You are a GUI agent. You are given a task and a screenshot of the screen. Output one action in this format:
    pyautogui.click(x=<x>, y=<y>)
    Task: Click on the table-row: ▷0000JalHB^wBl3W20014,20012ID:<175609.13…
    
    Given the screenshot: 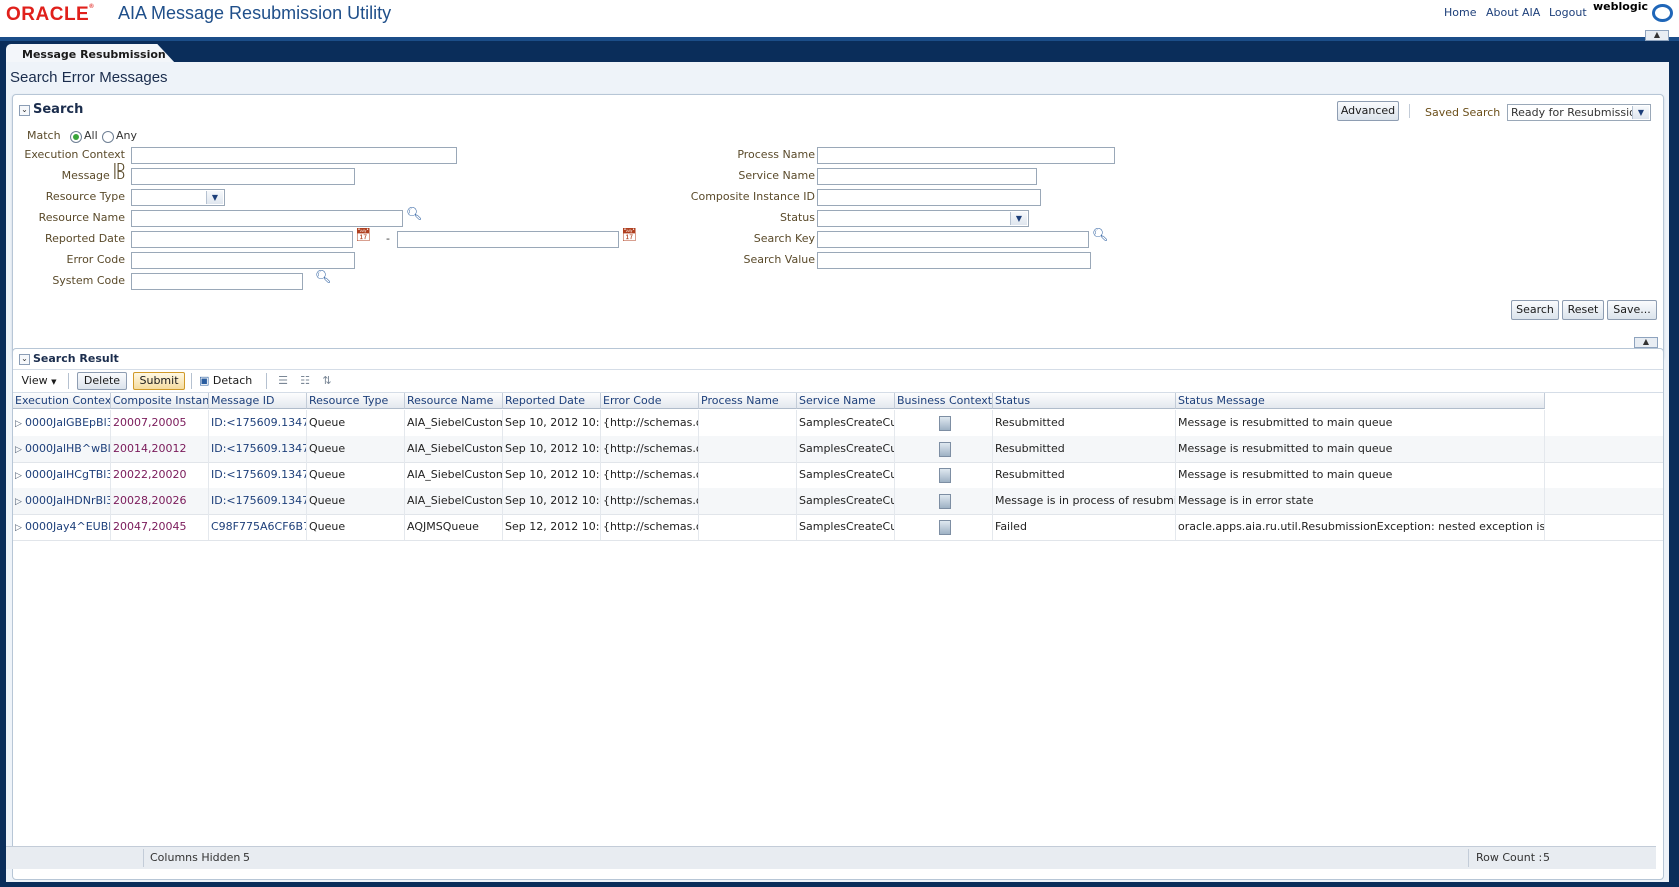 What is the action you would take?
    pyautogui.click(x=838, y=449)
    